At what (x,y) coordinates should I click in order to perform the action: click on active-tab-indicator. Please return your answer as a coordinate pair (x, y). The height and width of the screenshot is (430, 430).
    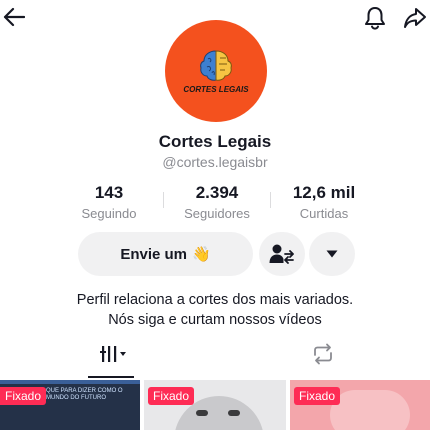
    Looking at the image, I should click on (111, 377).